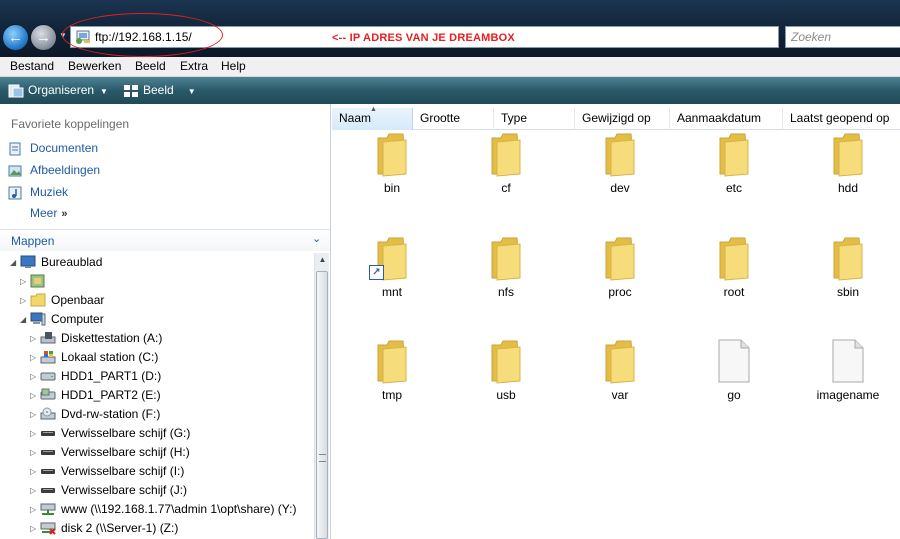  I want to click on item-label: bin, so click(391, 188).